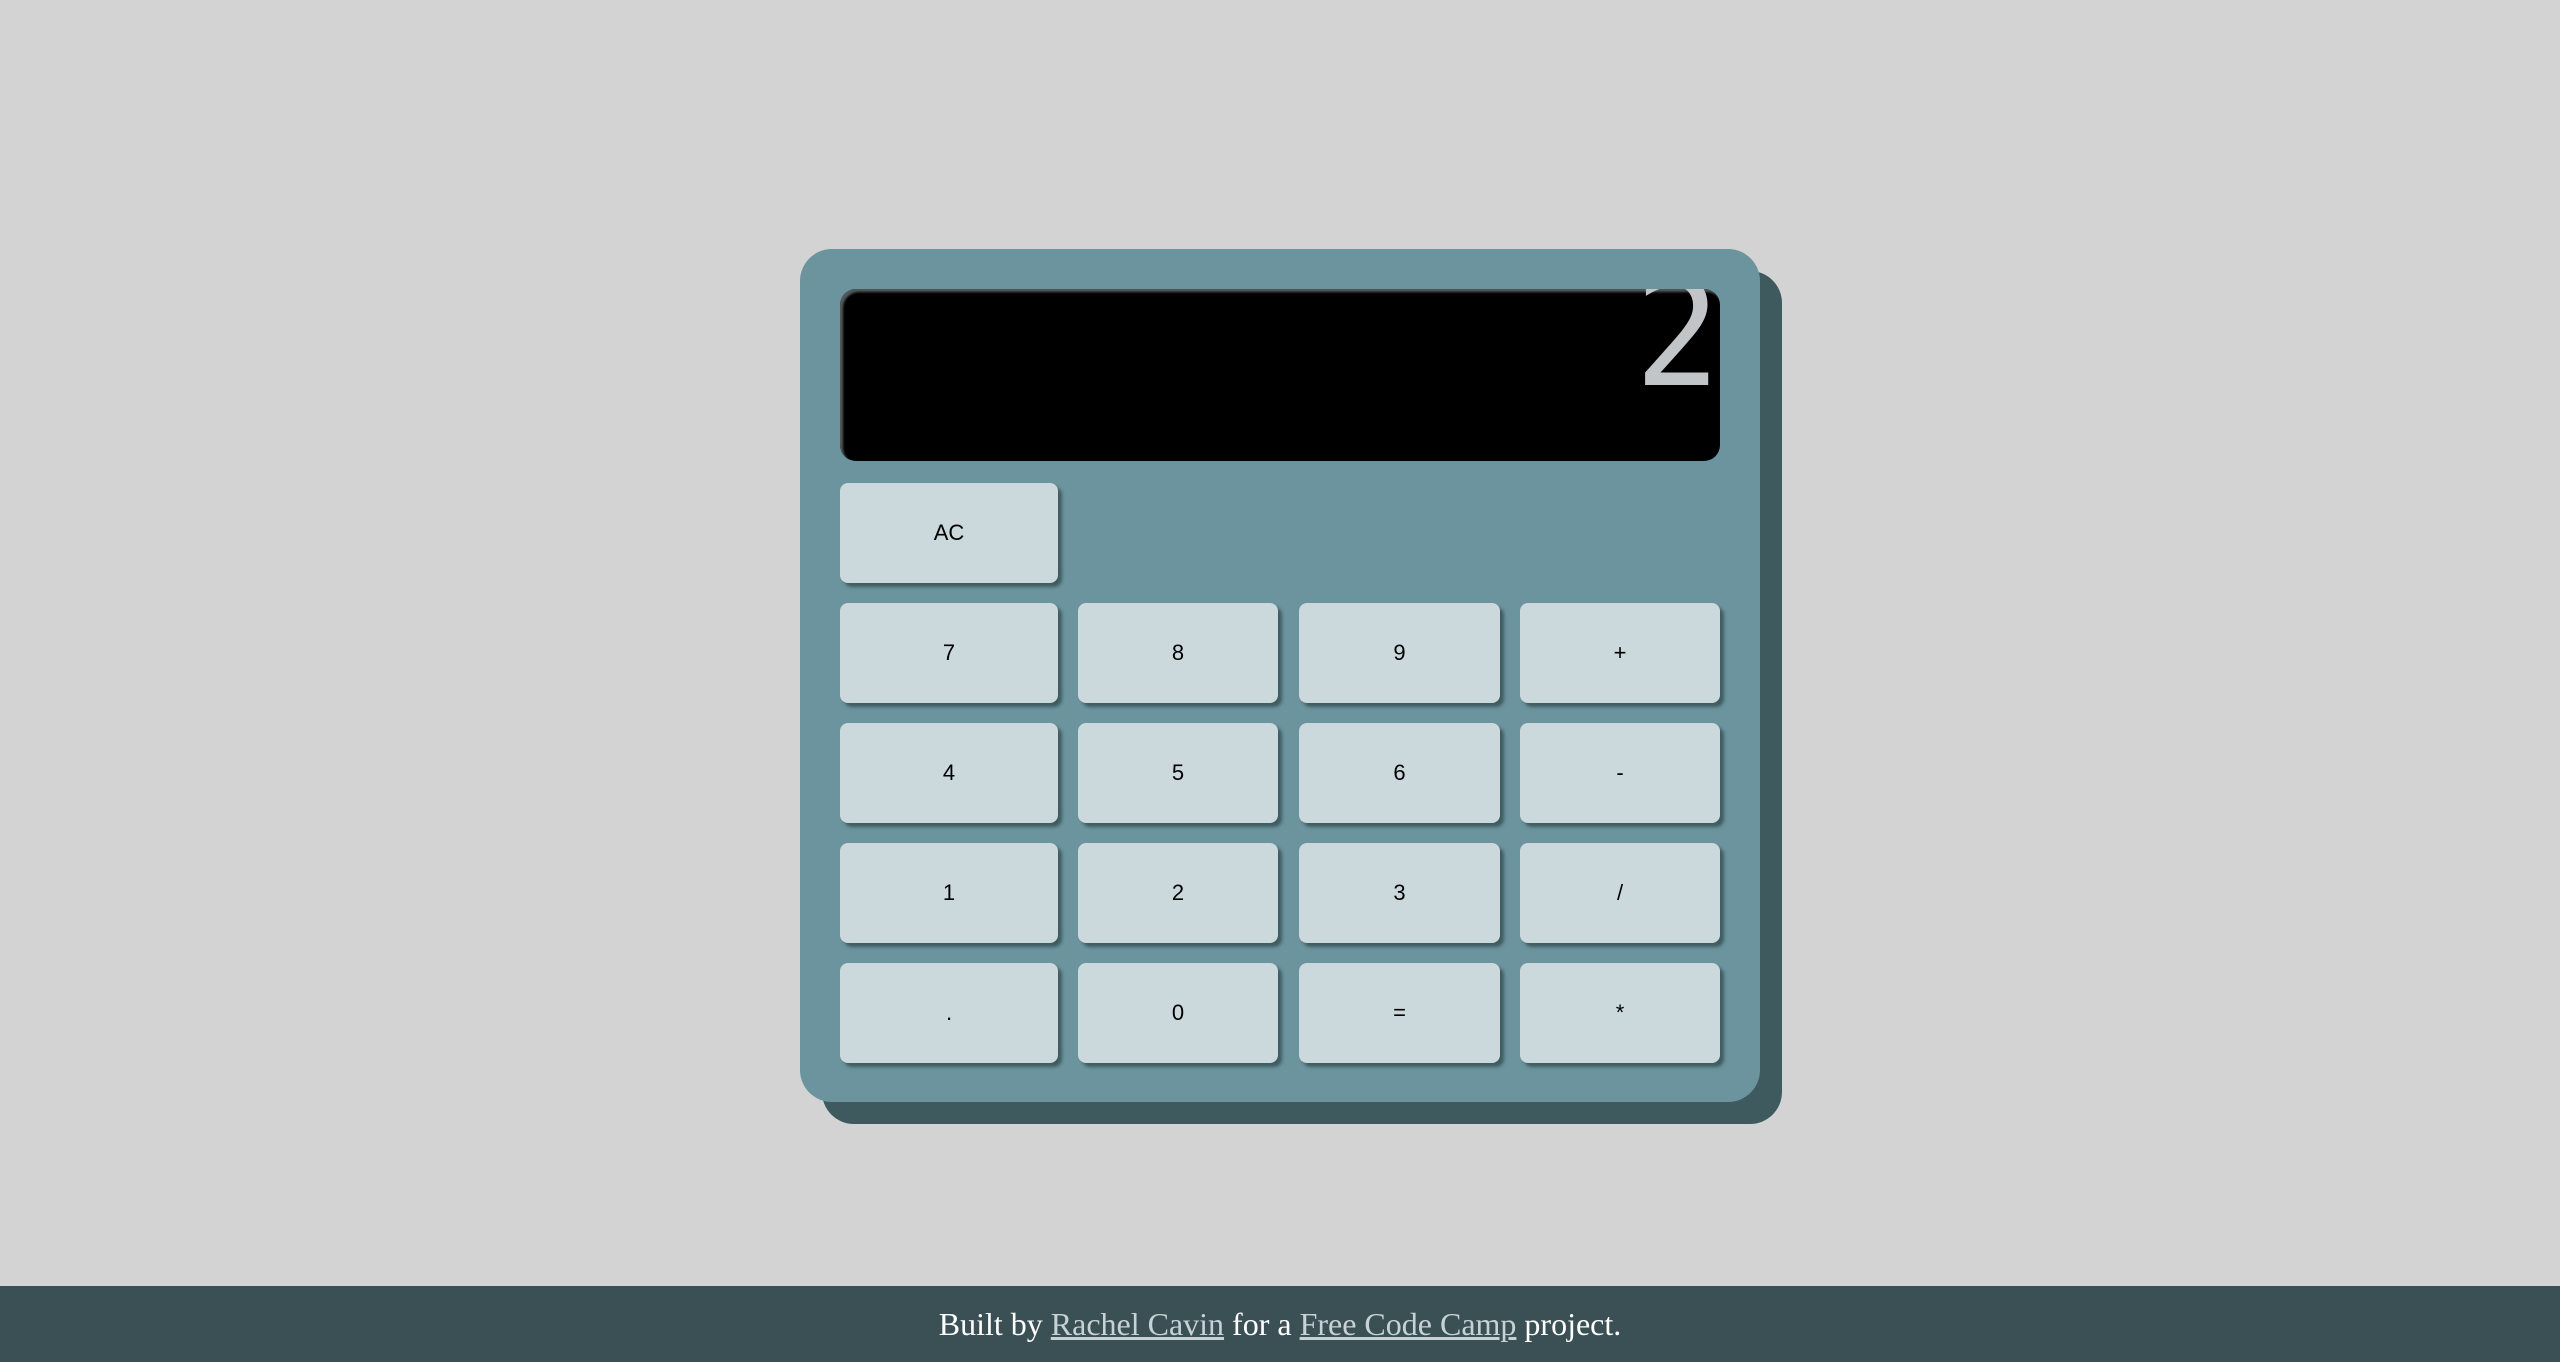 The width and height of the screenshot is (2560, 1362). What do you see at coordinates (1399, 653) in the screenshot?
I see `digit-9-button: 9` at bounding box center [1399, 653].